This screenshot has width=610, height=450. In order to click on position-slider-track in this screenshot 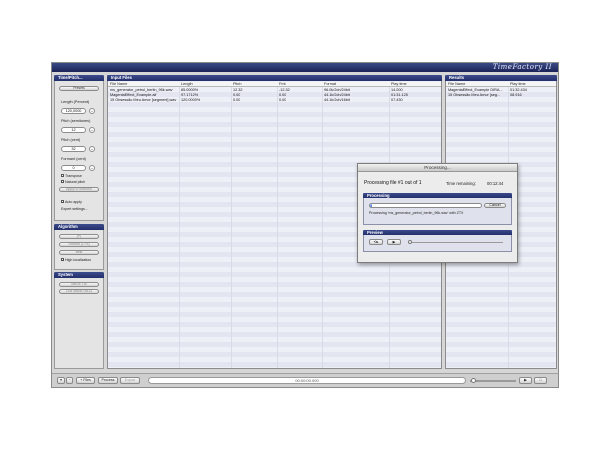, I will do `click(493, 381)`.